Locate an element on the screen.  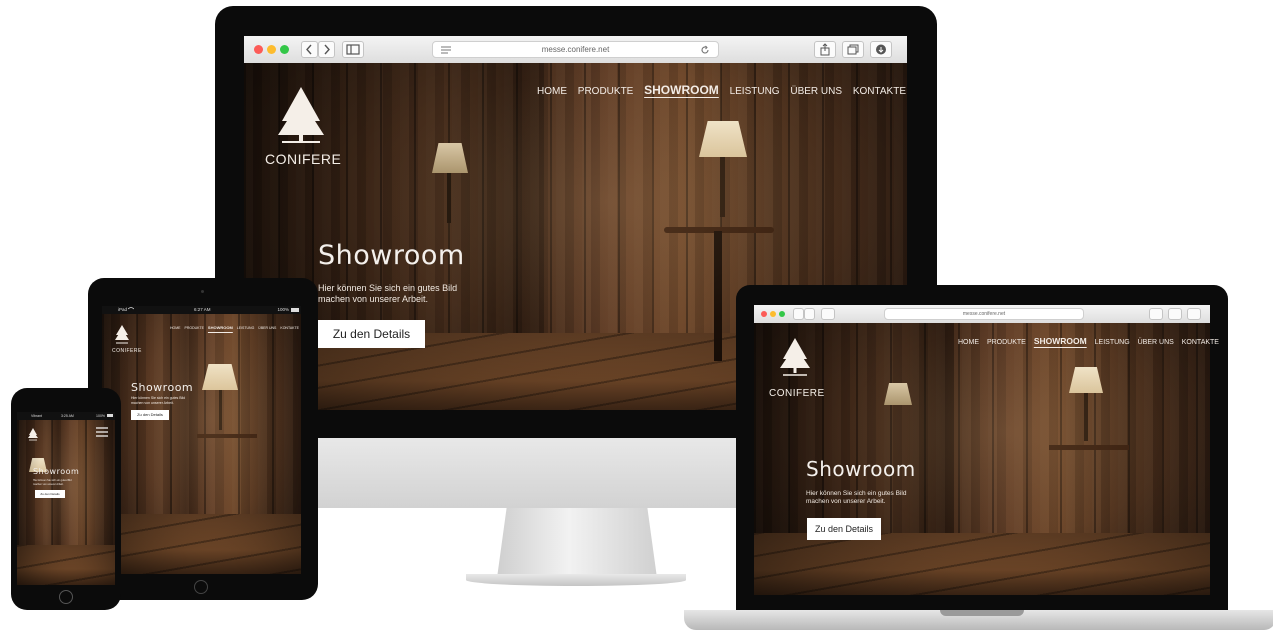
status-left: iPad is located at coordinates (123, 309).